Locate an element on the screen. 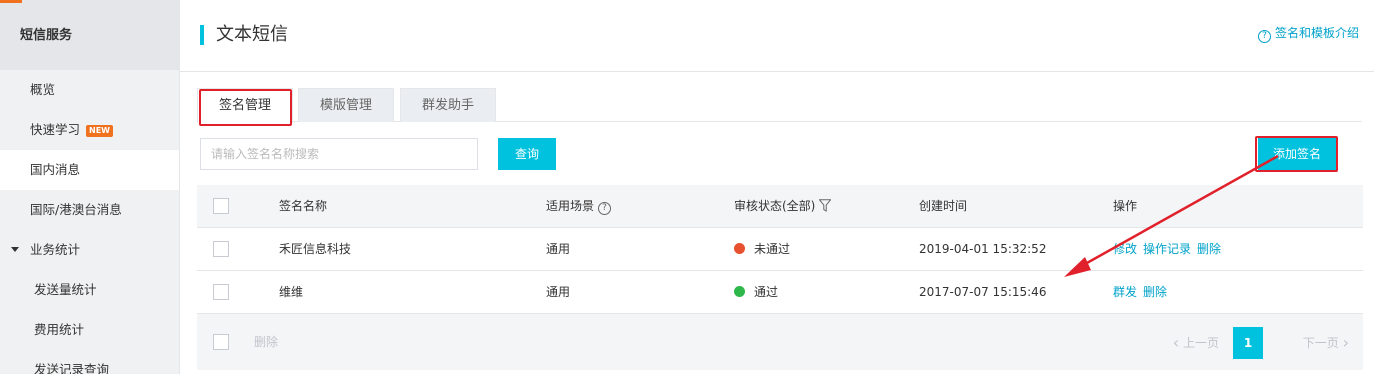 This screenshot has height=374, width=1374. sidebar-section-title: 短信服务 is located at coordinates (89, 35).